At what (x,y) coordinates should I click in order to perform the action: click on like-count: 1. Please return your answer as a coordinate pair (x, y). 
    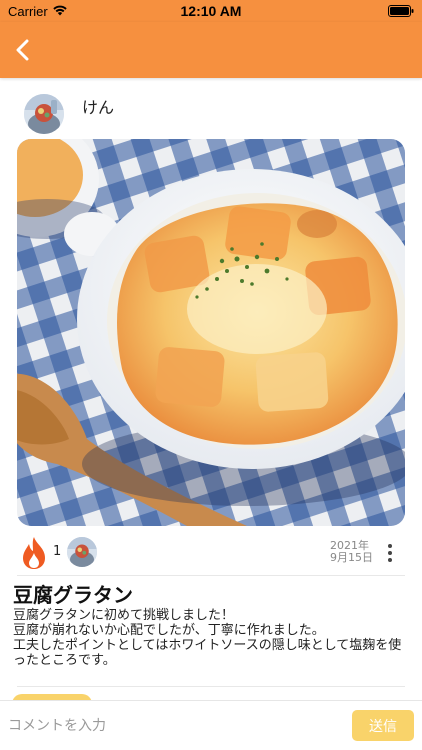
    Looking at the image, I should click on (57, 551).